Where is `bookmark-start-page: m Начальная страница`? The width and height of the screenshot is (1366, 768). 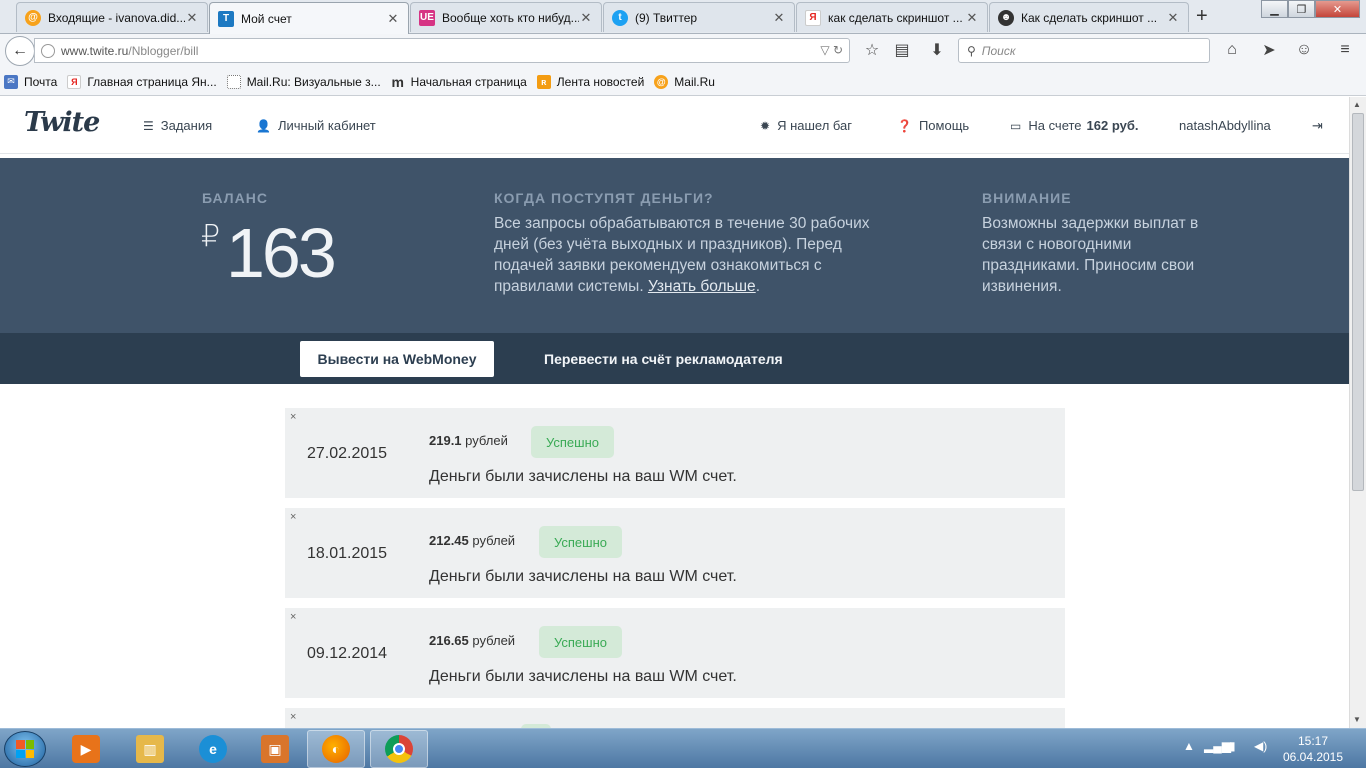
bookmark-start-page: m Начальная страница is located at coordinates (458, 82).